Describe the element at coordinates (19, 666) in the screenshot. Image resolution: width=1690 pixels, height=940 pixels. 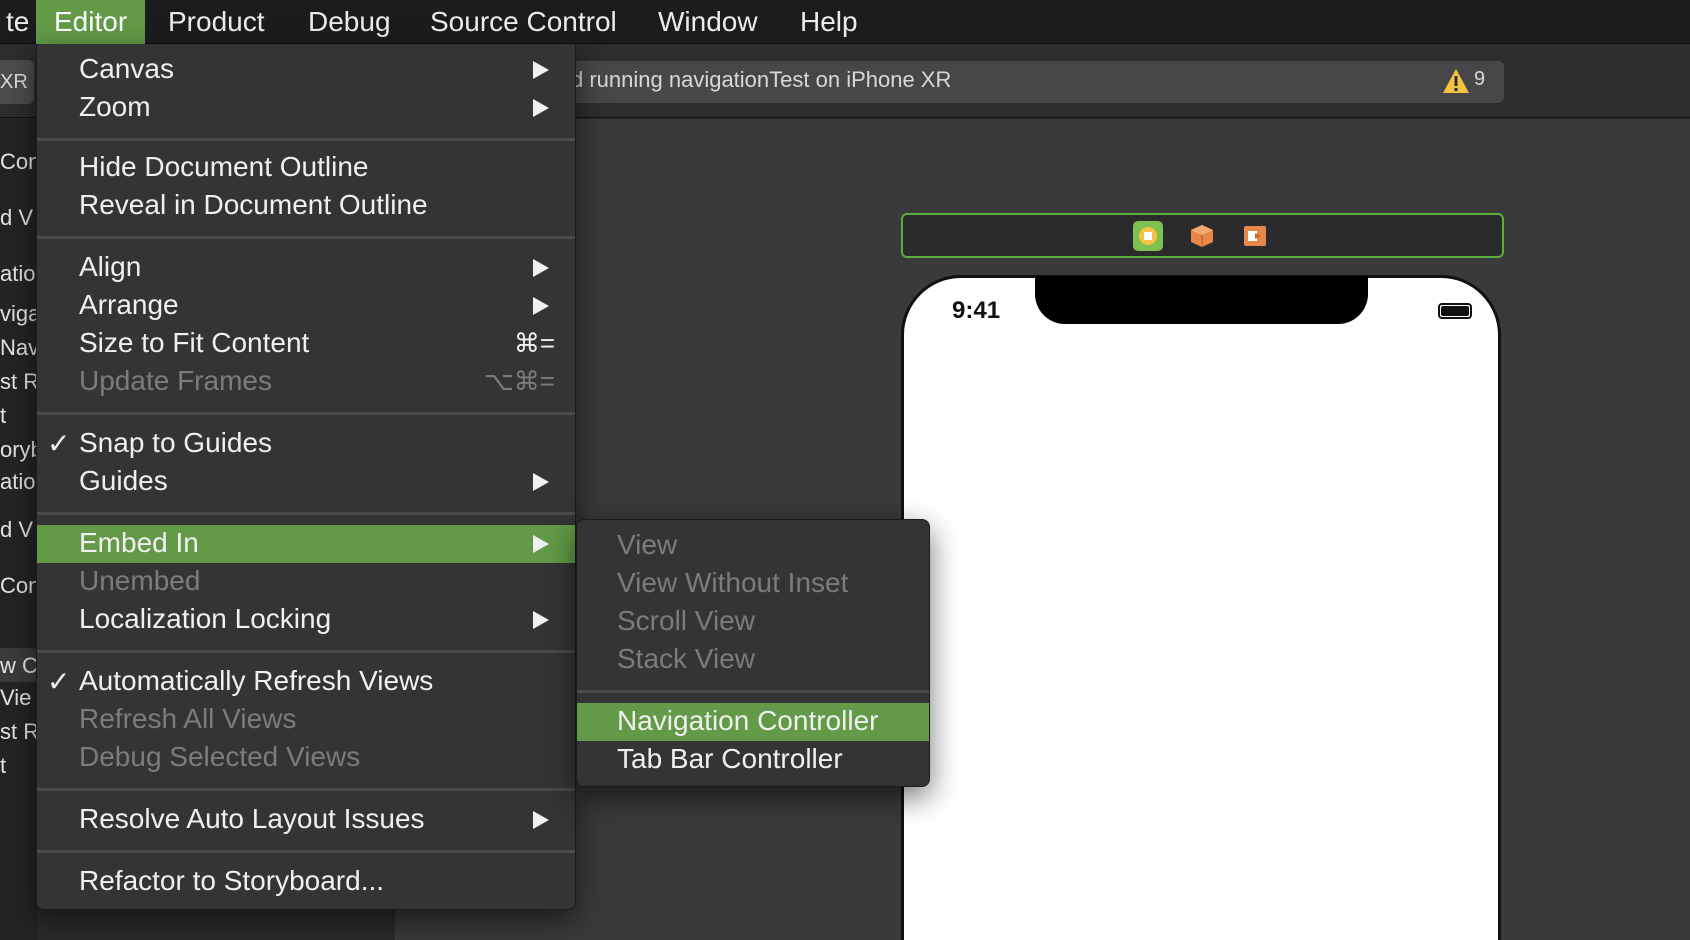
I see `outline-row: w C` at that location.